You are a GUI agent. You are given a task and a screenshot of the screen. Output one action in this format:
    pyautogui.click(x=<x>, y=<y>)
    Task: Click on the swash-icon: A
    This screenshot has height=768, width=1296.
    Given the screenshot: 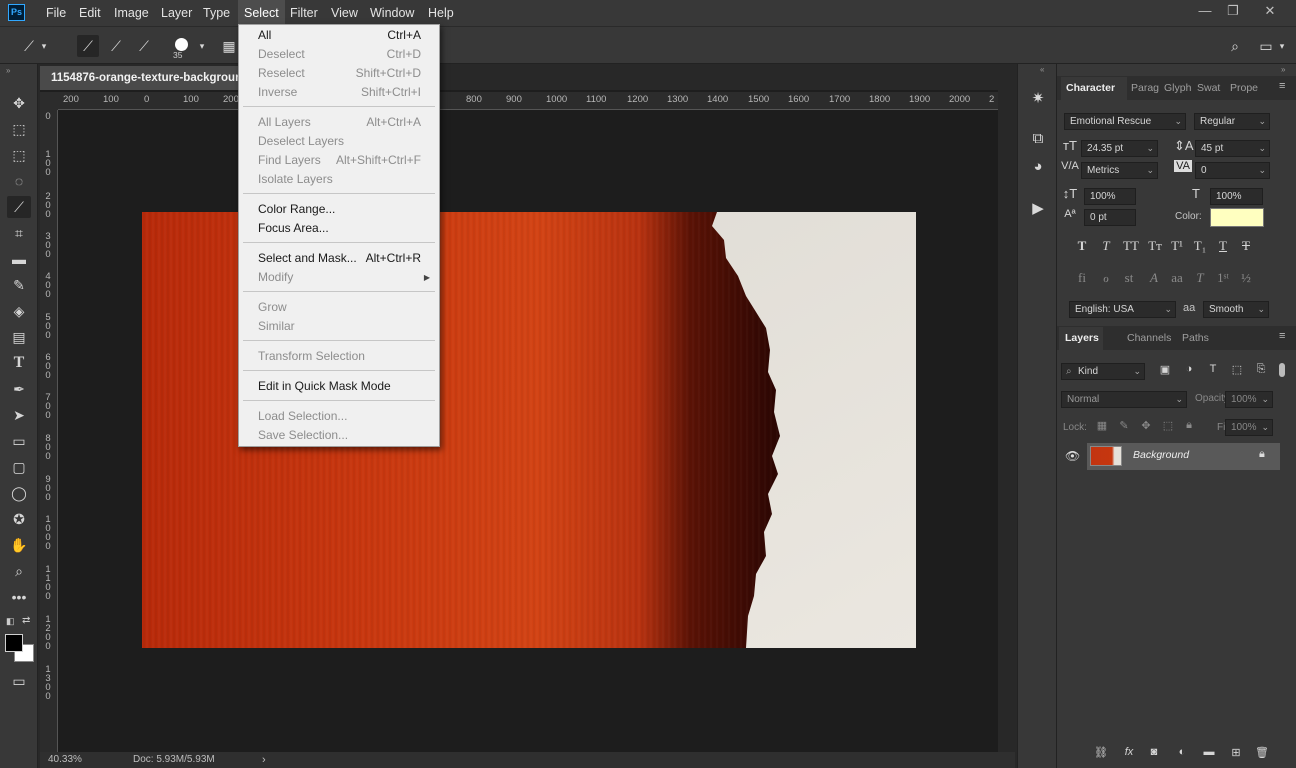 What is the action you would take?
    pyautogui.click(x=1154, y=278)
    